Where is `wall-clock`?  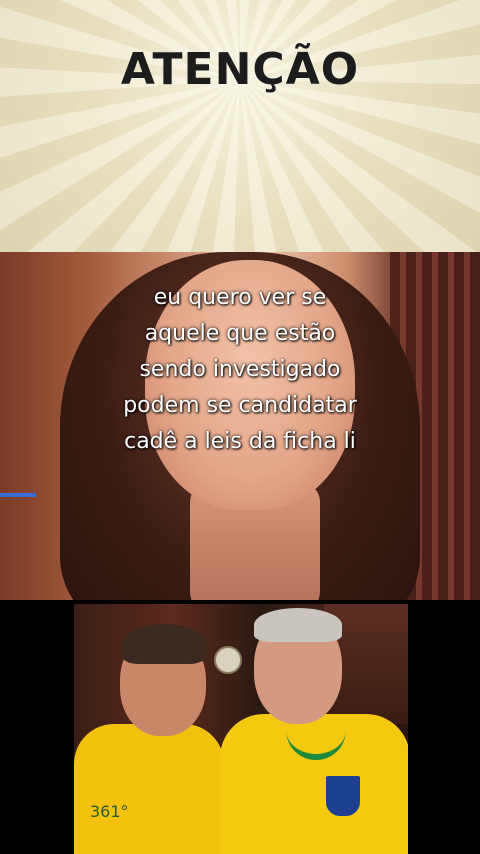
wall-clock is located at coordinates (228, 660).